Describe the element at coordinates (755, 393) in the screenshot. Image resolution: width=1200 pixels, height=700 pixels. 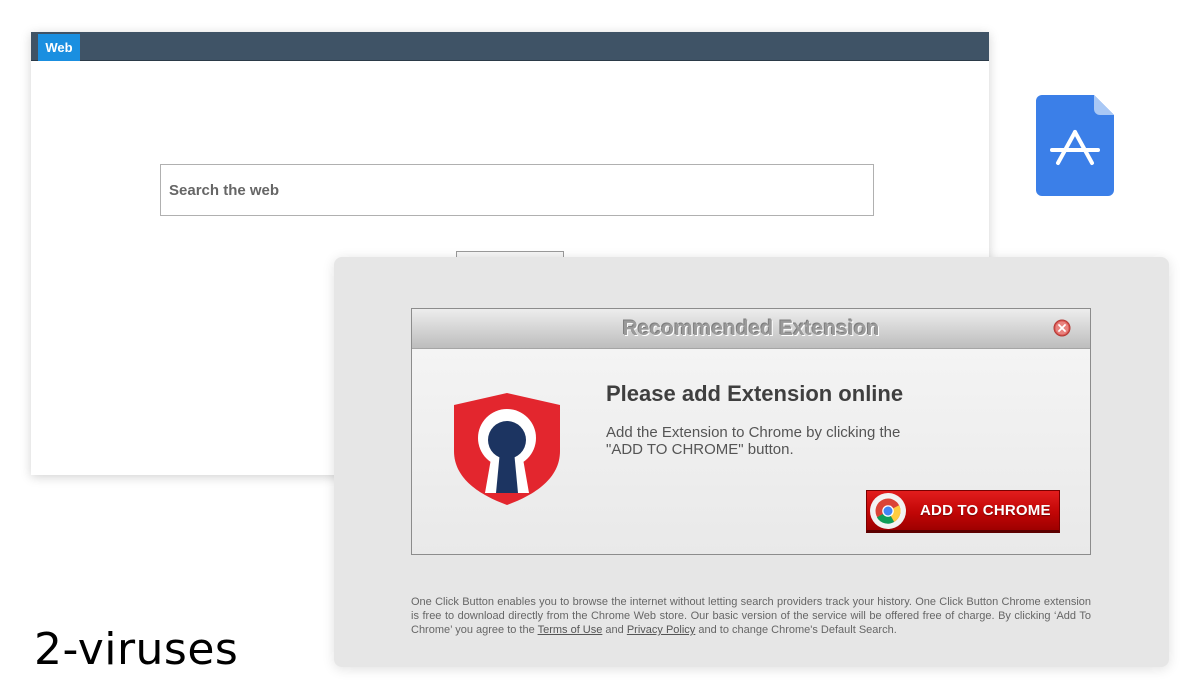
I see `dialog-heading: Please add Extension online` at that location.